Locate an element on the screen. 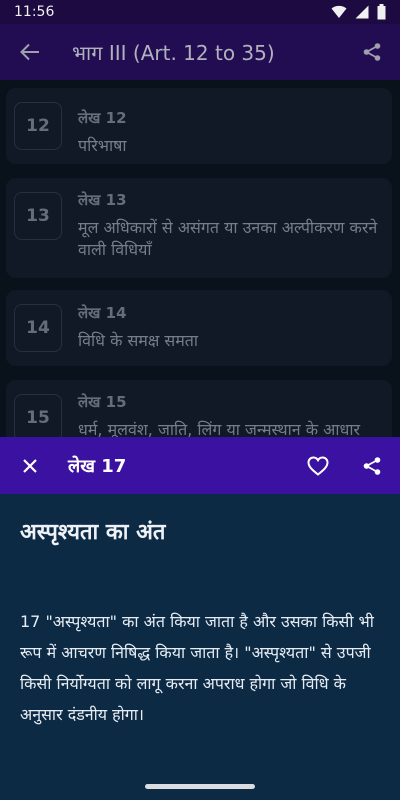 The width and height of the screenshot is (400, 800). close-button is located at coordinates (30, 465).